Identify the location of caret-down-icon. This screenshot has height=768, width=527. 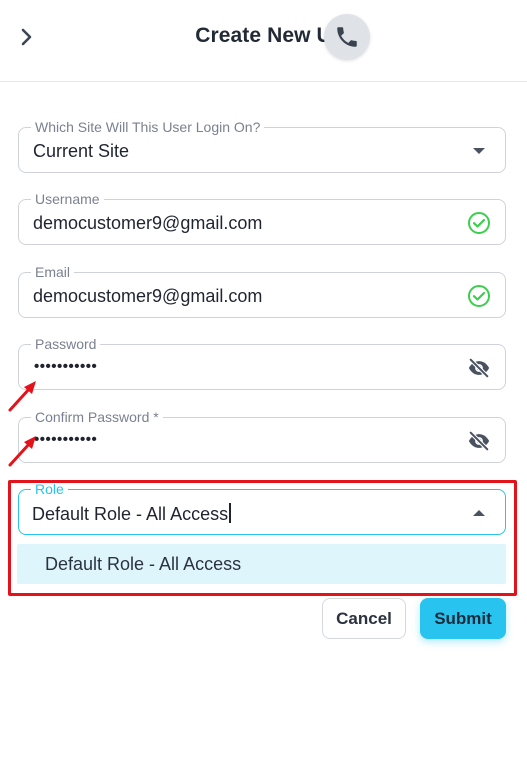
(479, 151).